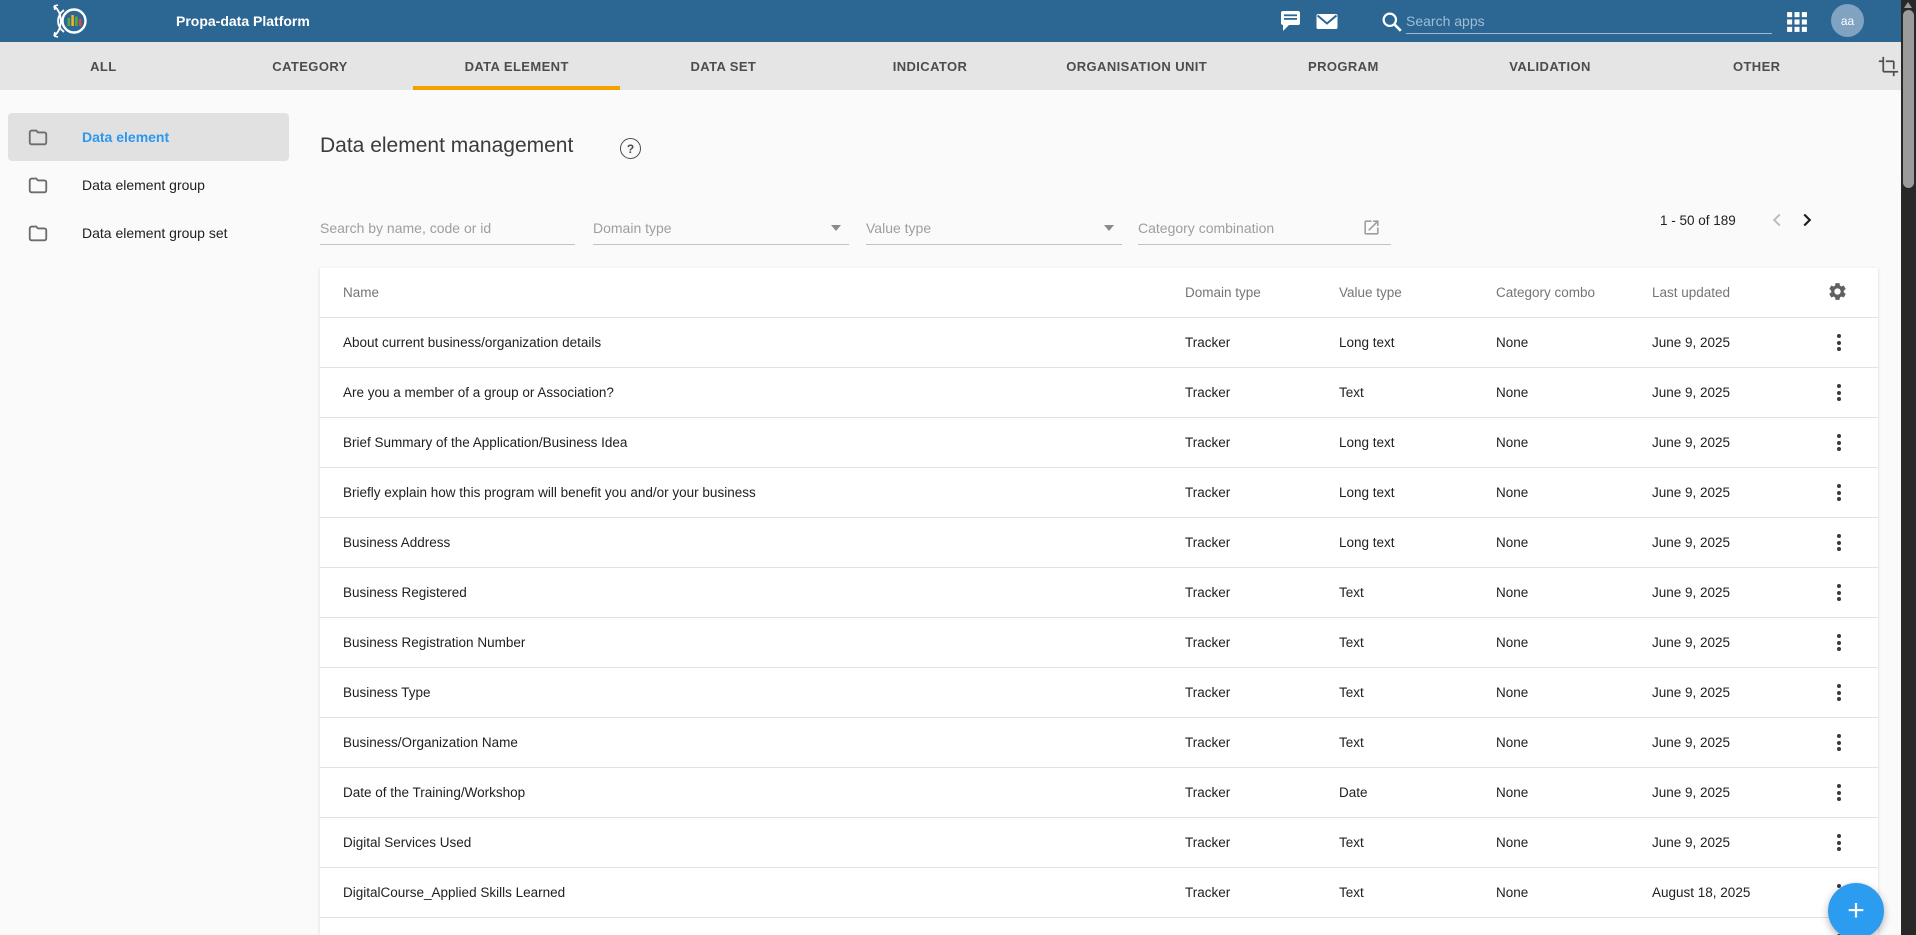 This screenshot has width=1916, height=935. What do you see at coordinates (1908, 5) in the screenshot?
I see `scrollbar-up-arrow-icon` at bounding box center [1908, 5].